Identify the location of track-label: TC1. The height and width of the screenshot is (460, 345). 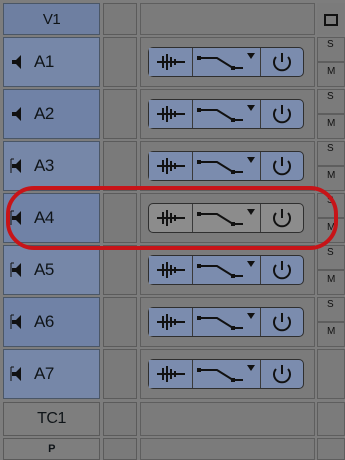
(51, 418).